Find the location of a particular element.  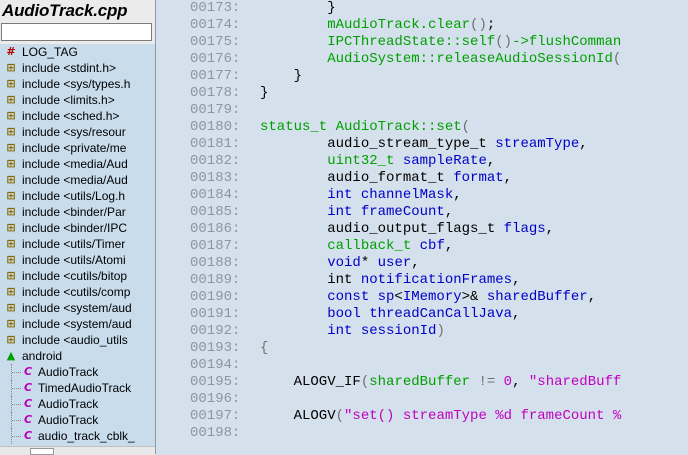

symbol-search-input is located at coordinates (76, 32).